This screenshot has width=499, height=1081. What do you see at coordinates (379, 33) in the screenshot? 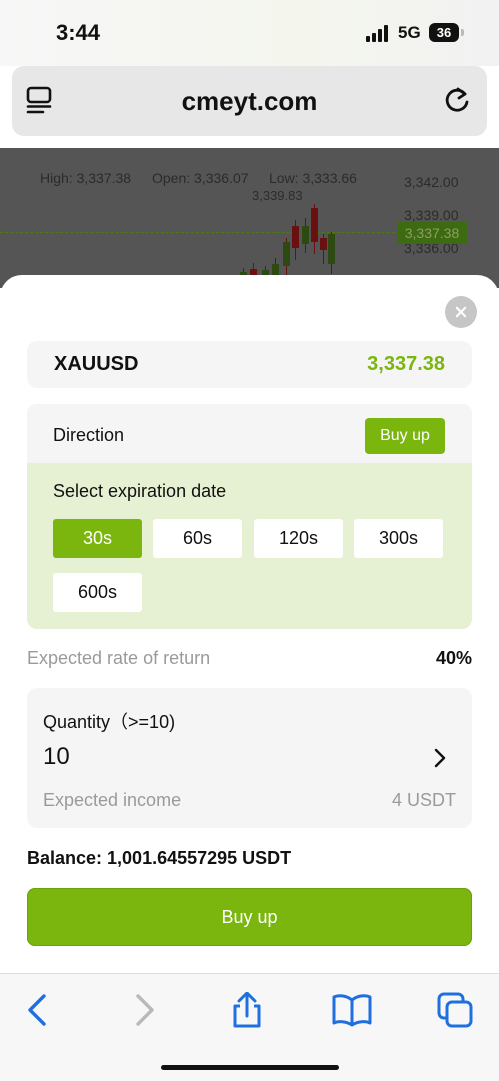
I see `signal-icon` at bounding box center [379, 33].